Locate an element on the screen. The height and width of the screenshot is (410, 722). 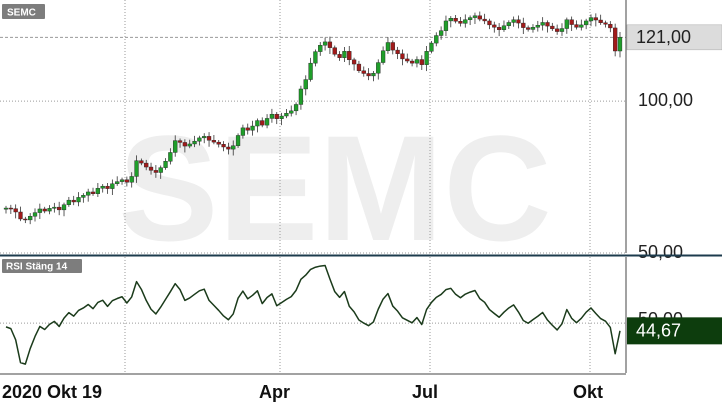
ticker-tag-label: SEMC is located at coordinates (21, 13).